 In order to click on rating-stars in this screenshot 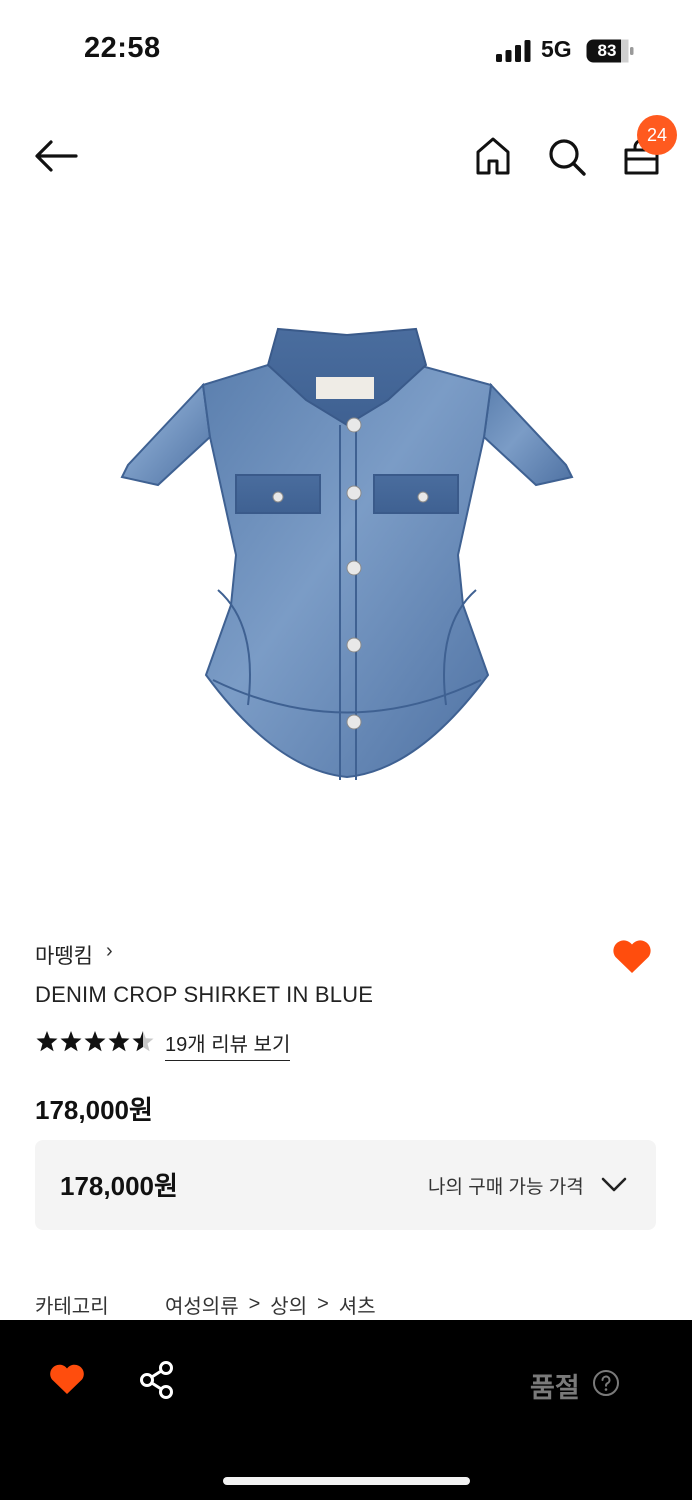, I will do `click(95, 1041)`.